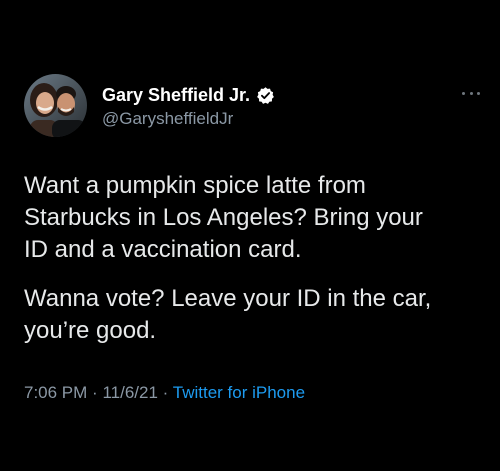 Image resolution: width=500 pixels, height=471 pixels. Describe the element at coordinates (129, 392) in the screenshot. I see `tweet-date: 11/6/21` at that location.